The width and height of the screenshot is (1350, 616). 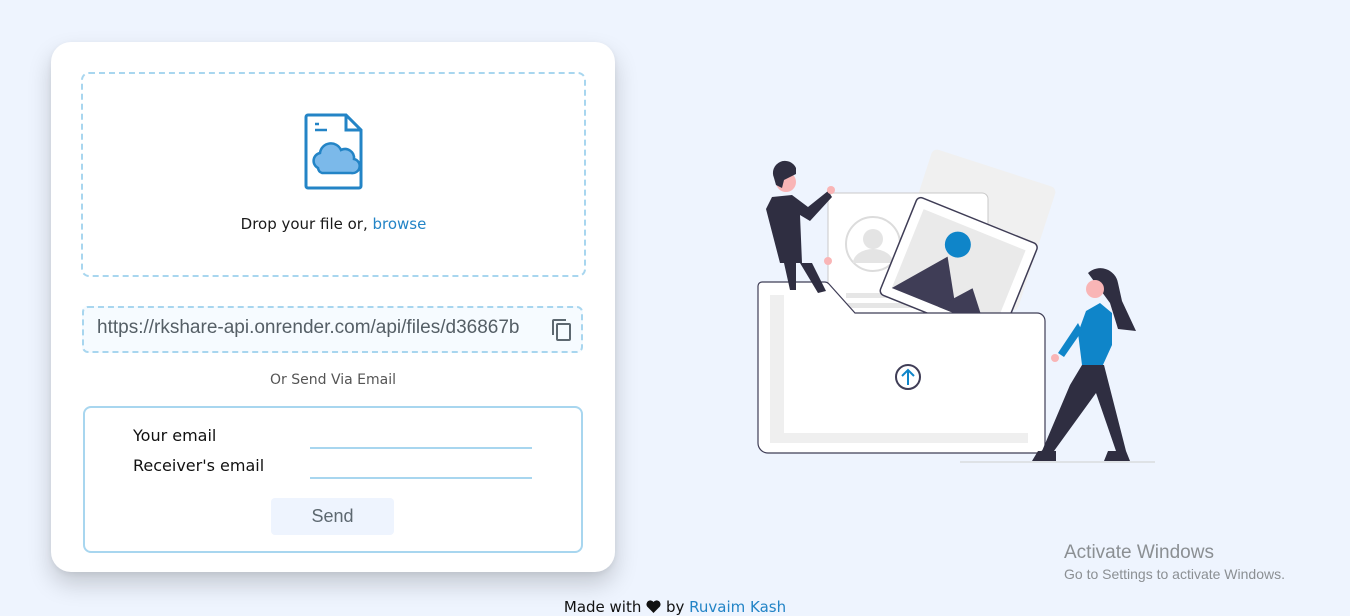 What do you see at coordinates (653, 606) in the screenshot?
I see `heart-icon` at bounding box center [653, 606].